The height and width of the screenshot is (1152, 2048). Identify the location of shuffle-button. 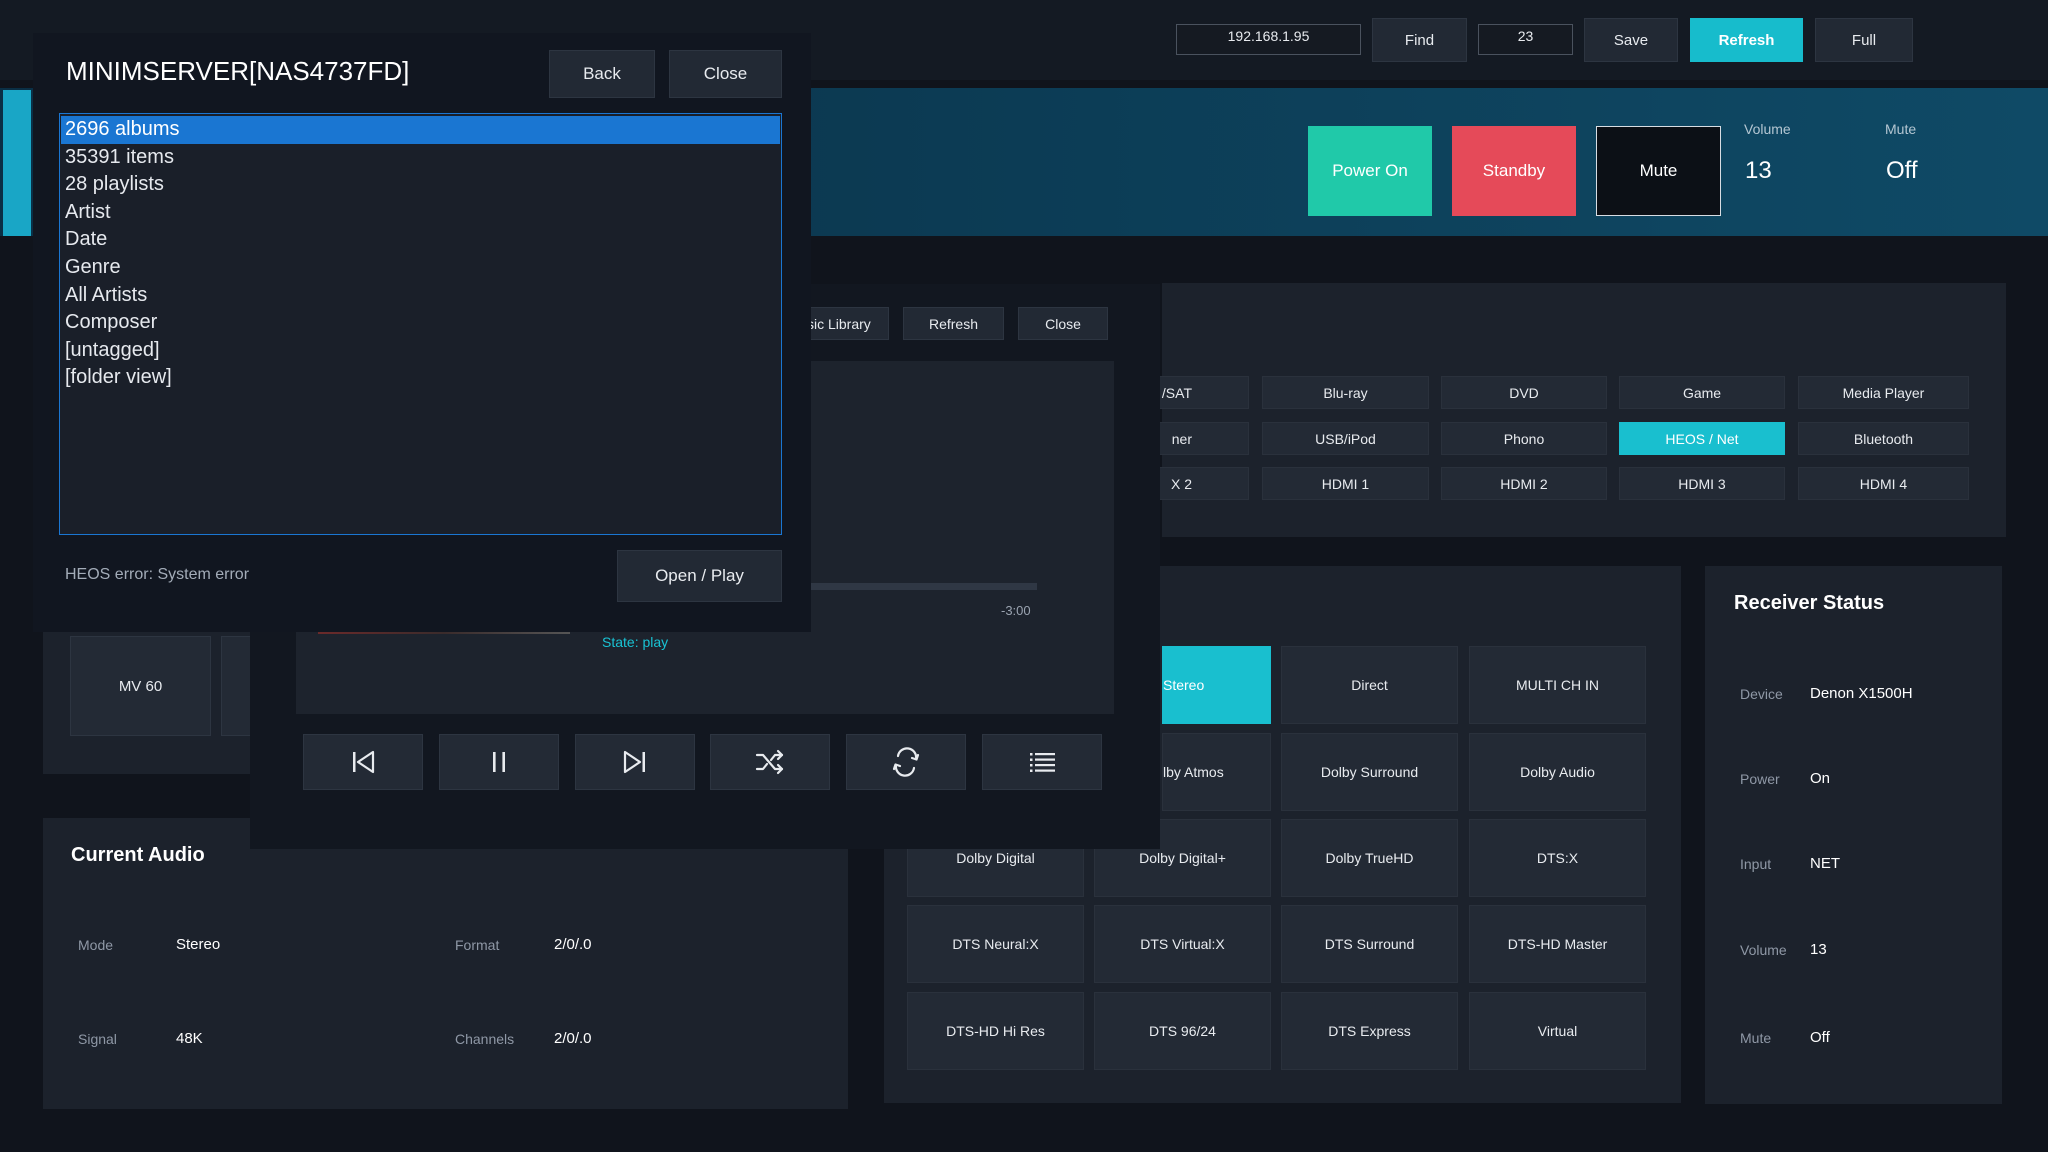
(770, 762).